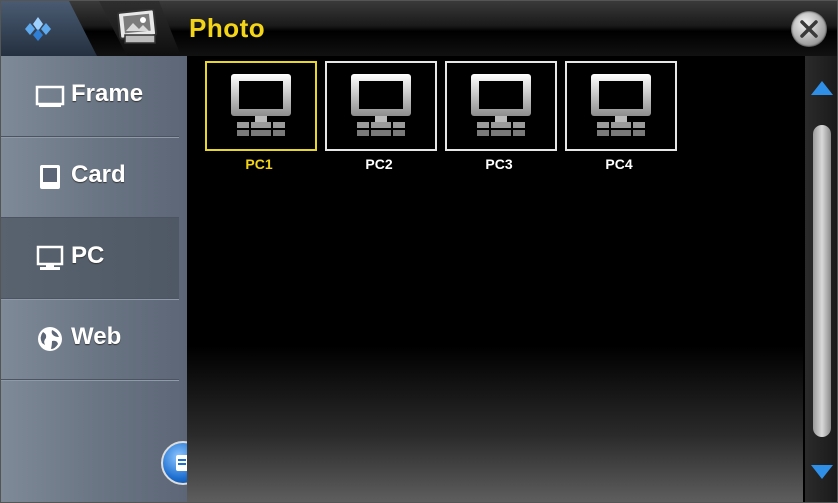 The image size is (838, 503). What do you see at coordinates (619, 164) in the screenshot?
I see `thumbnail-label: PC4` at bounding box center [619, 164].